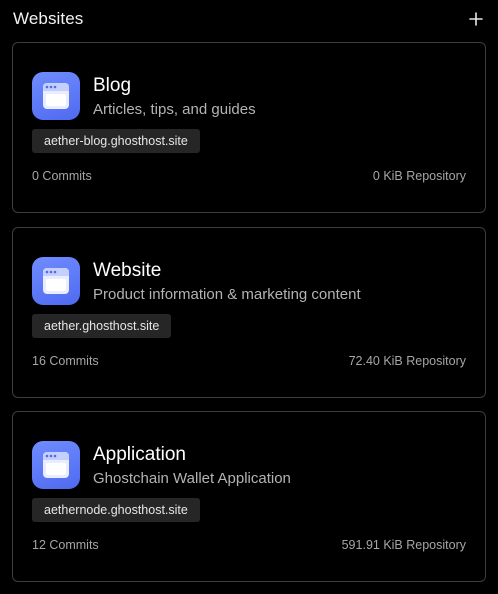 This screenshot has height=594, width=498. What do you see at coordinates (65, 545) in the screenshot?
I see `commit-count: 12 Commits` at bounding box center [65, 545].